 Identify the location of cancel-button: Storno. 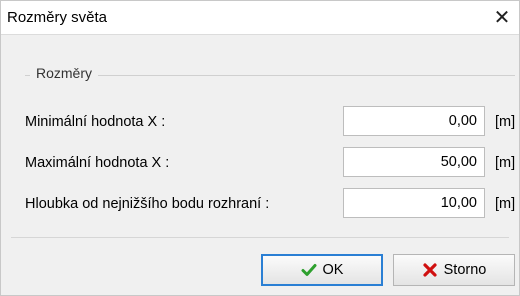
(454, 270).